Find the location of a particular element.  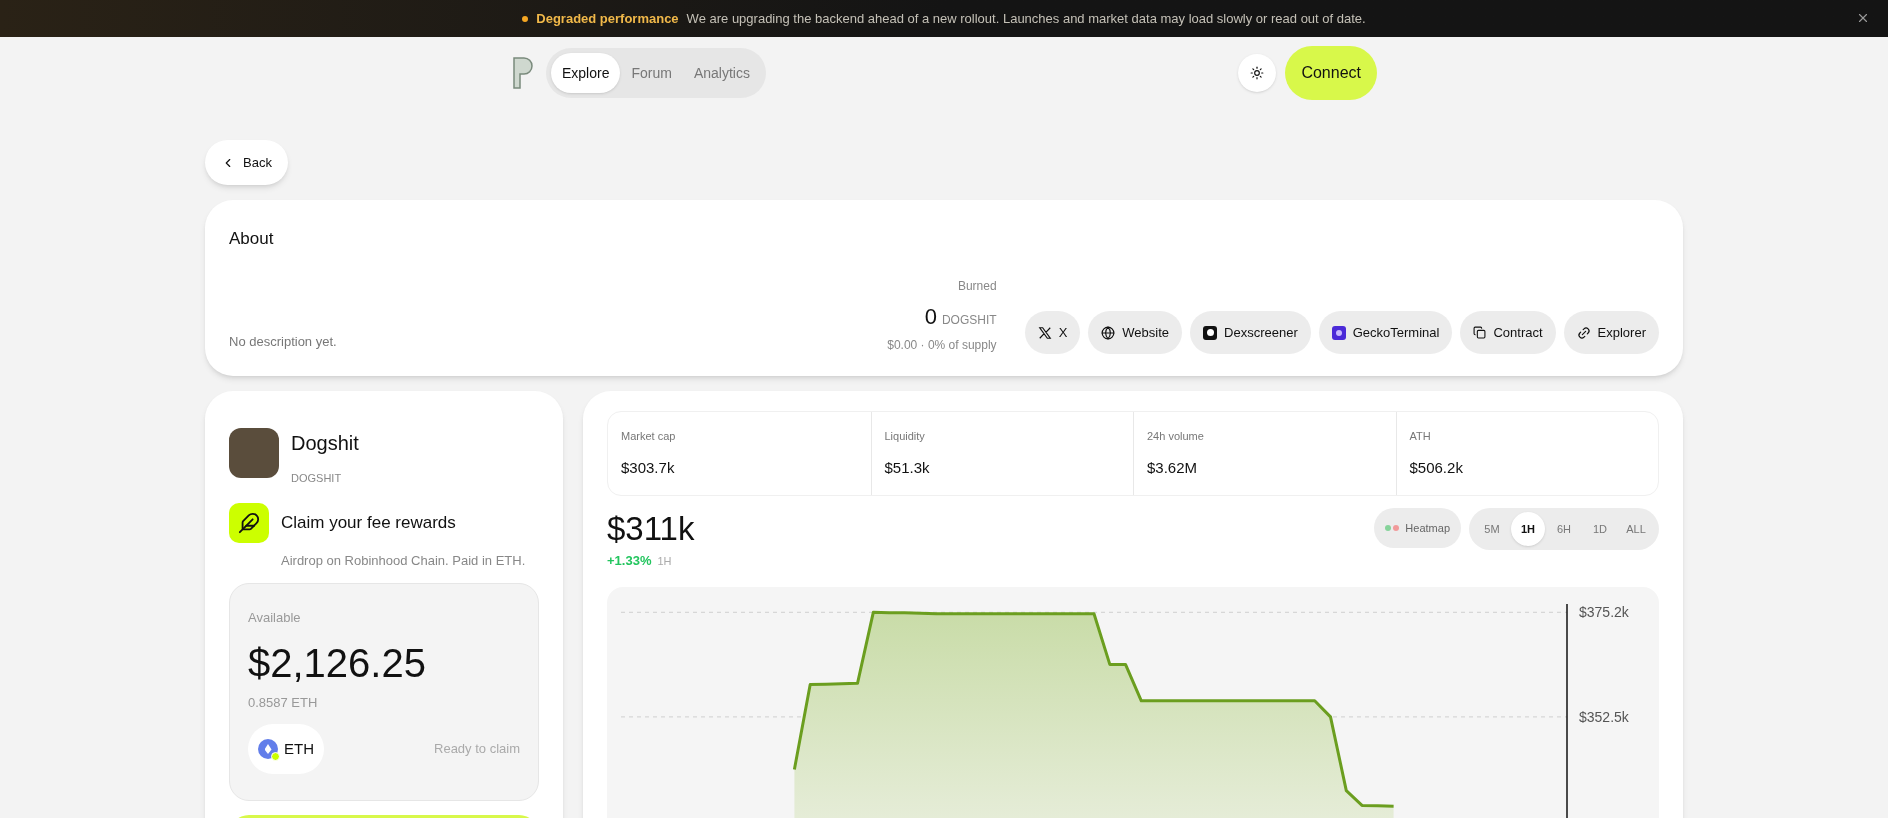

stat-label: 24h volume is located at coordinates (1176, 436).